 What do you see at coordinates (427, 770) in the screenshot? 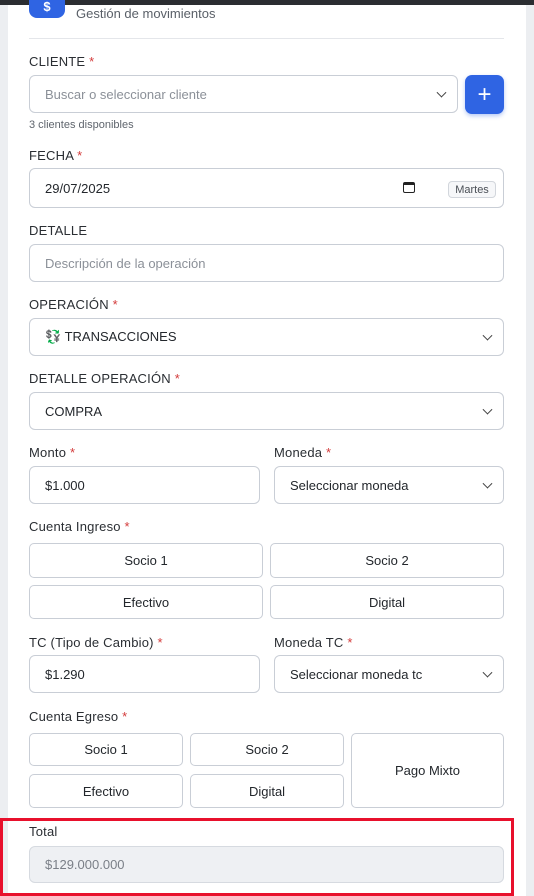
I see `pago-mixto-button: Pago Mixto` at bounding box center [427, 770].